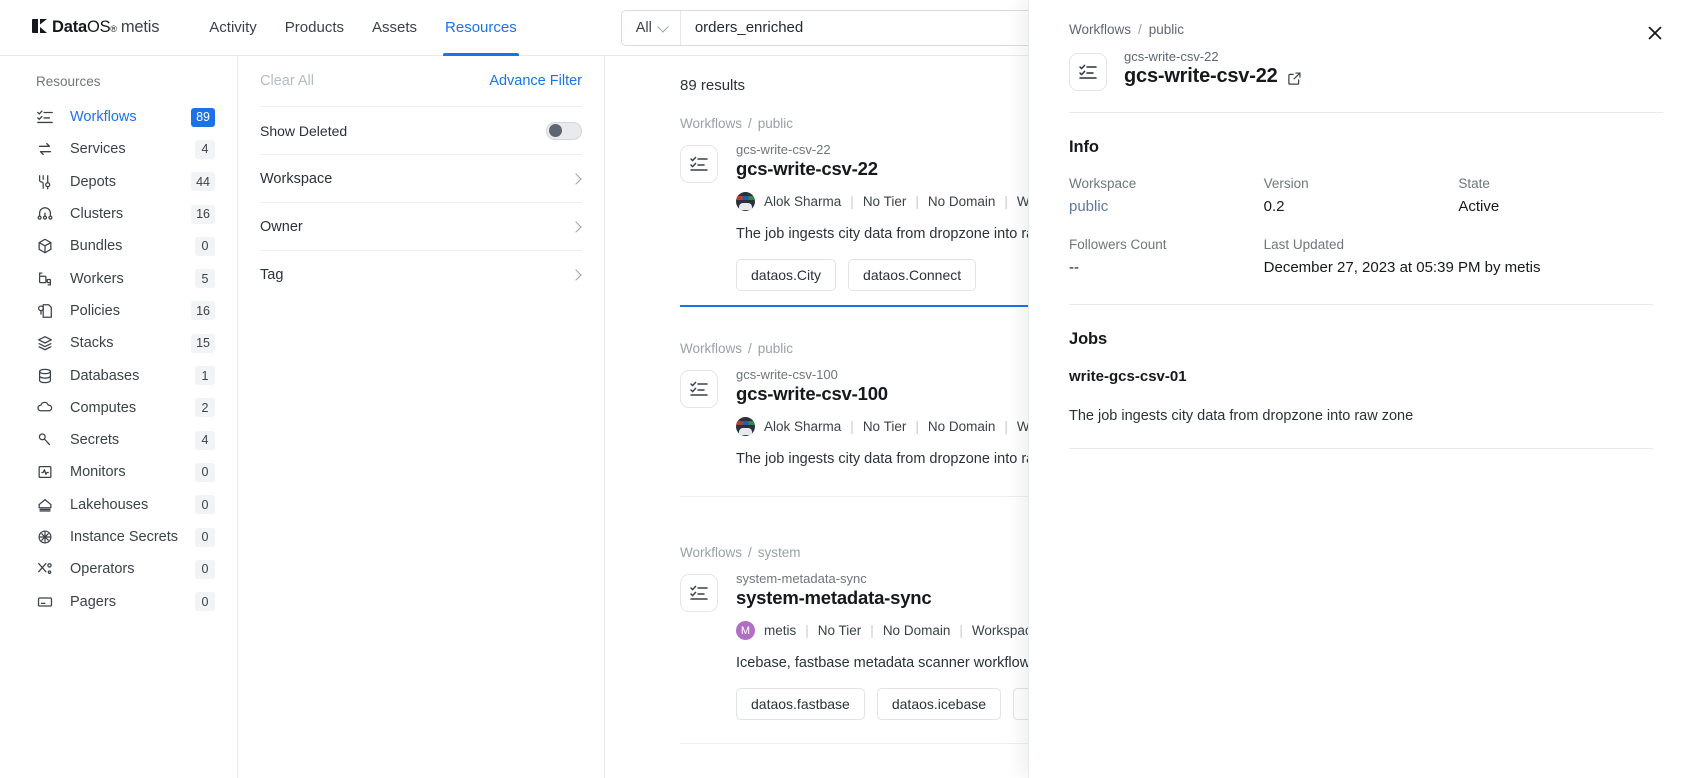 The height and width of the screenshot is (778, 1693). Describe the element at coordinates (421, 178) in the screenshot. I see `filter-row-workspace: Workspace` at that location.